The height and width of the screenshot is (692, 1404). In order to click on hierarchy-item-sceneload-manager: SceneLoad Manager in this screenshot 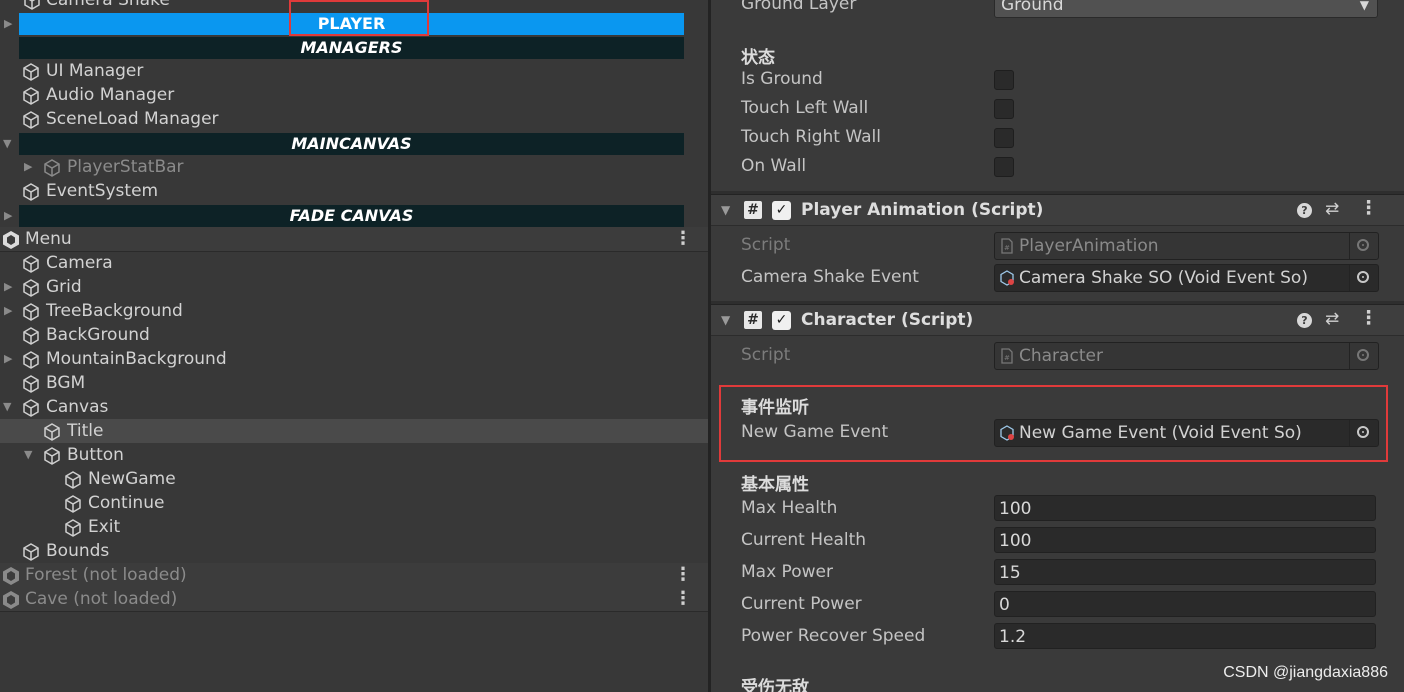, I will do `click(354, 119)`.